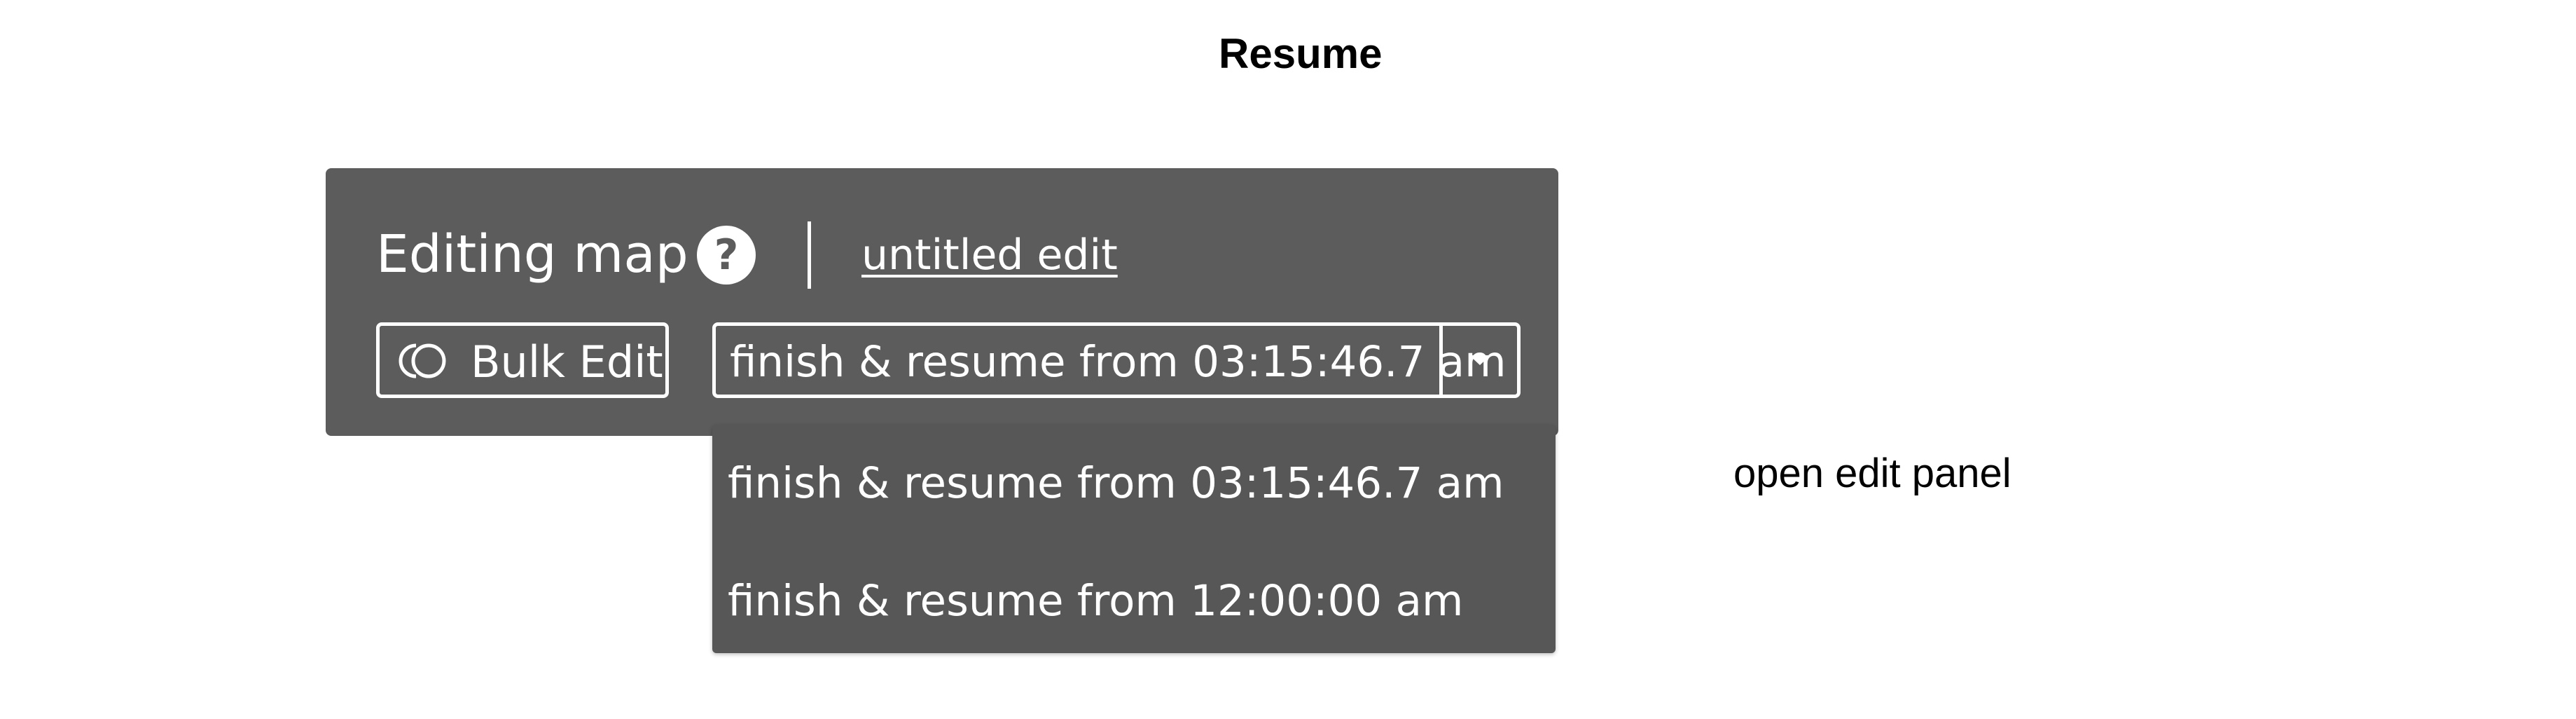  What do you see at coordinates (726, 255) in the screenshot?
I see `help-icon: ?` at bounding box center [726, 255].